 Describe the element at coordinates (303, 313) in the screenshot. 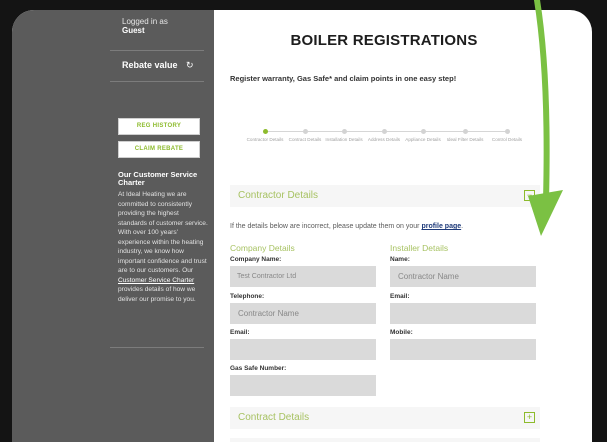

I see `telephone-field: Contractor Name` at that location.